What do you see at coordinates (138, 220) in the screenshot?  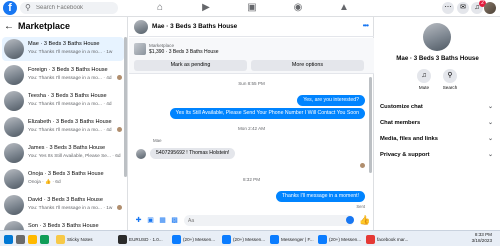 I see `plus-icon: ✚` at bounding box center [138, 220].